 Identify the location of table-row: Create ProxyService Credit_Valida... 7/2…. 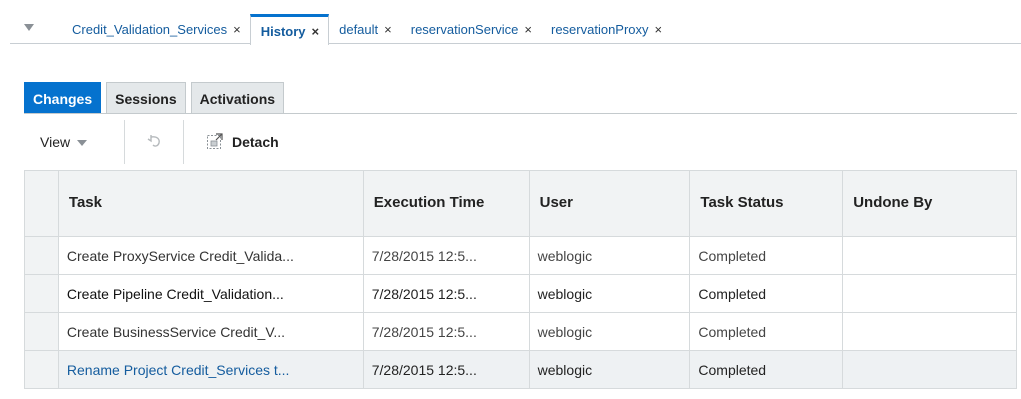
(520, 255).